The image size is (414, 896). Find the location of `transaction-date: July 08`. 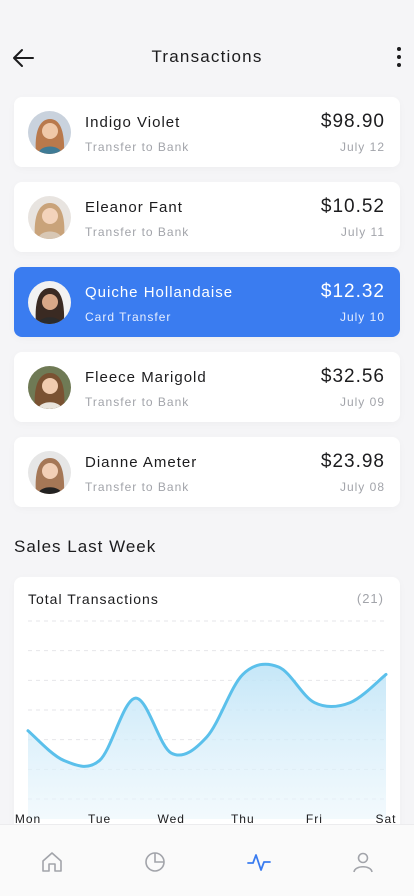

transaction-date: July 08 is located at coordinates (362, 487).